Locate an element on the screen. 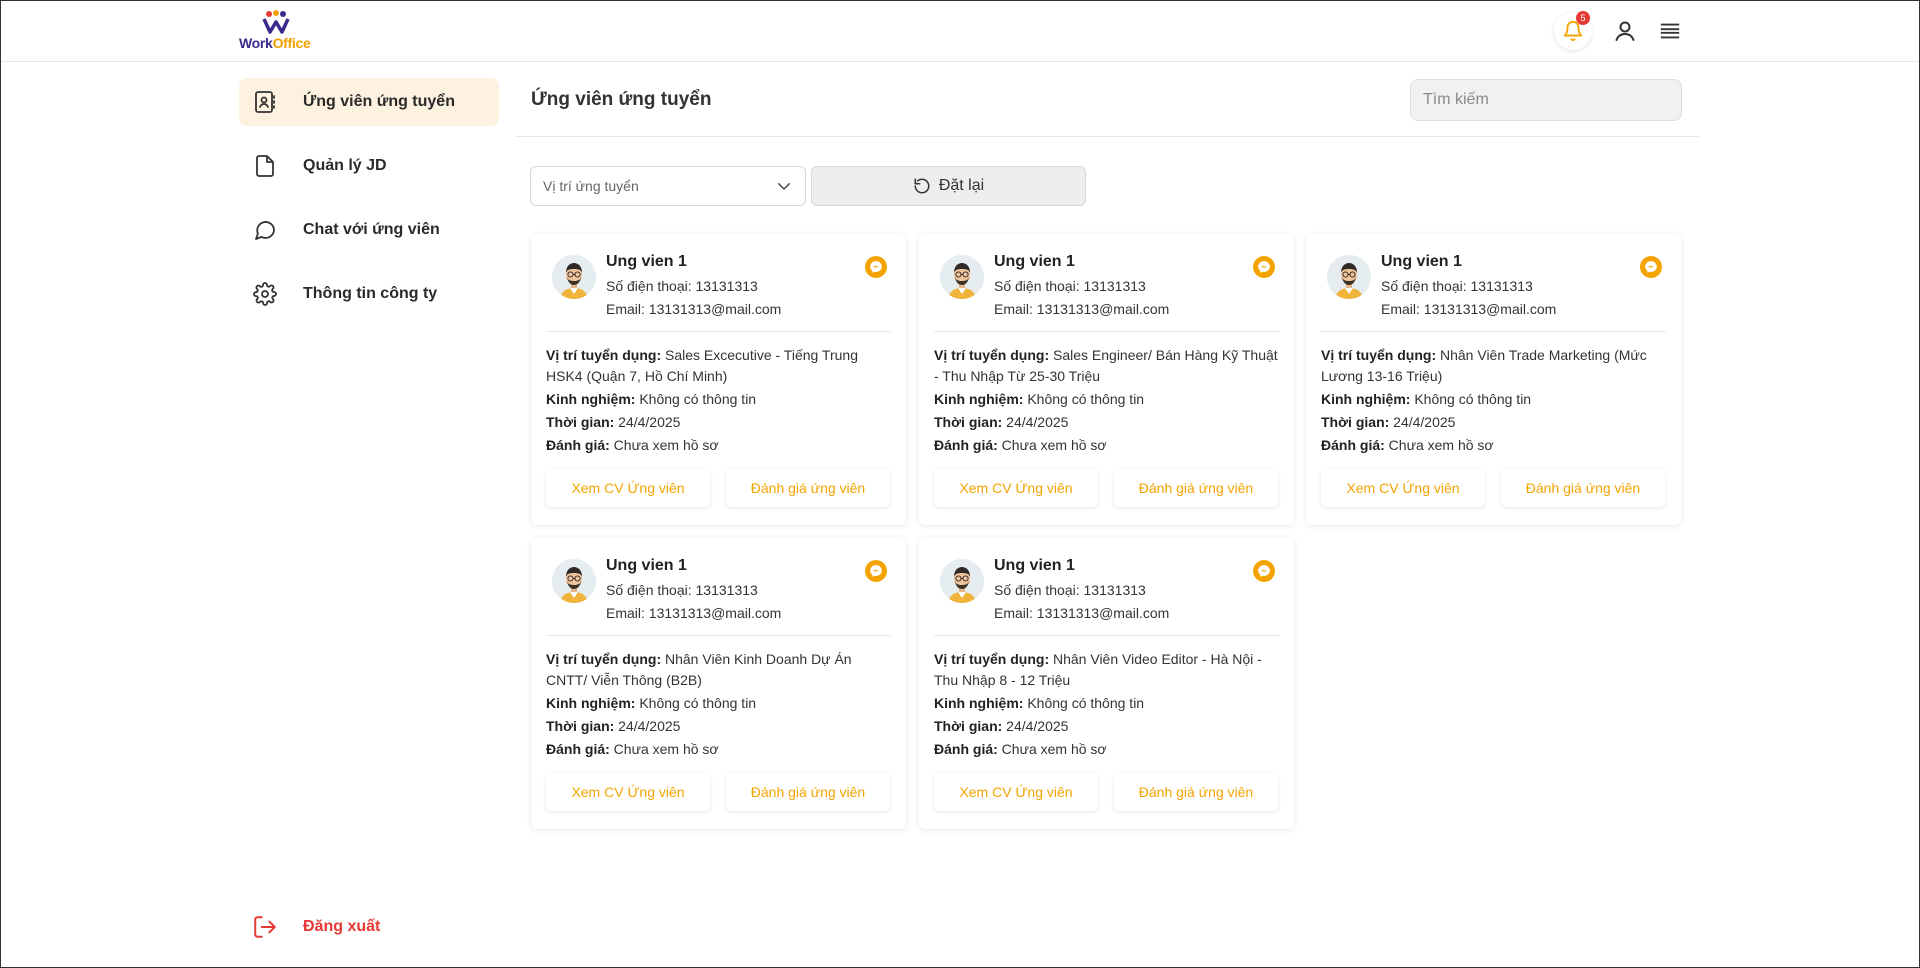 The width and height of the screenshot is (1920, 968). workoffice-logo: WorkOffice is located at coordinates (279, 32).